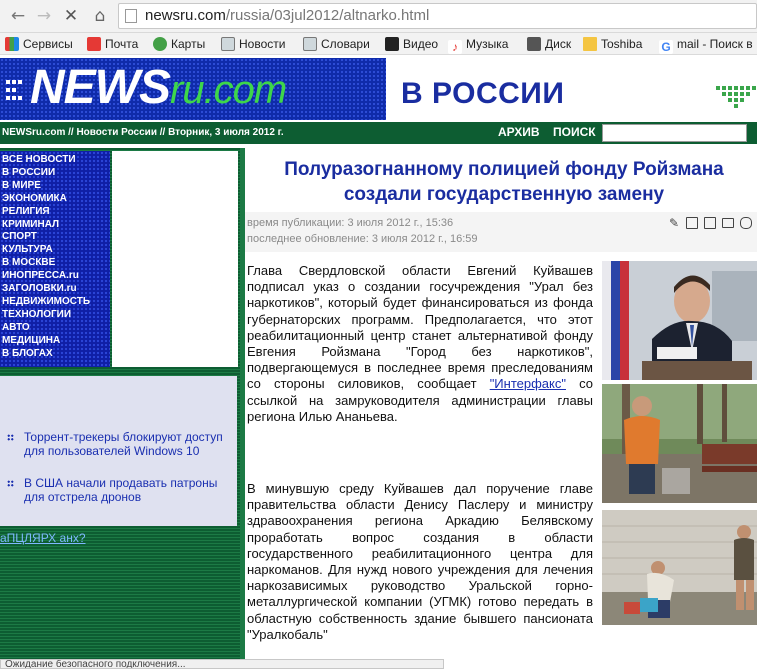 The width and height of the screenshot is (757, 669). What do you see at coordinates (55, 160) in the screenshot?
I see `menu-item-all-news: ВСЕ НОВОСТИ` at bounding box center [55, 160].